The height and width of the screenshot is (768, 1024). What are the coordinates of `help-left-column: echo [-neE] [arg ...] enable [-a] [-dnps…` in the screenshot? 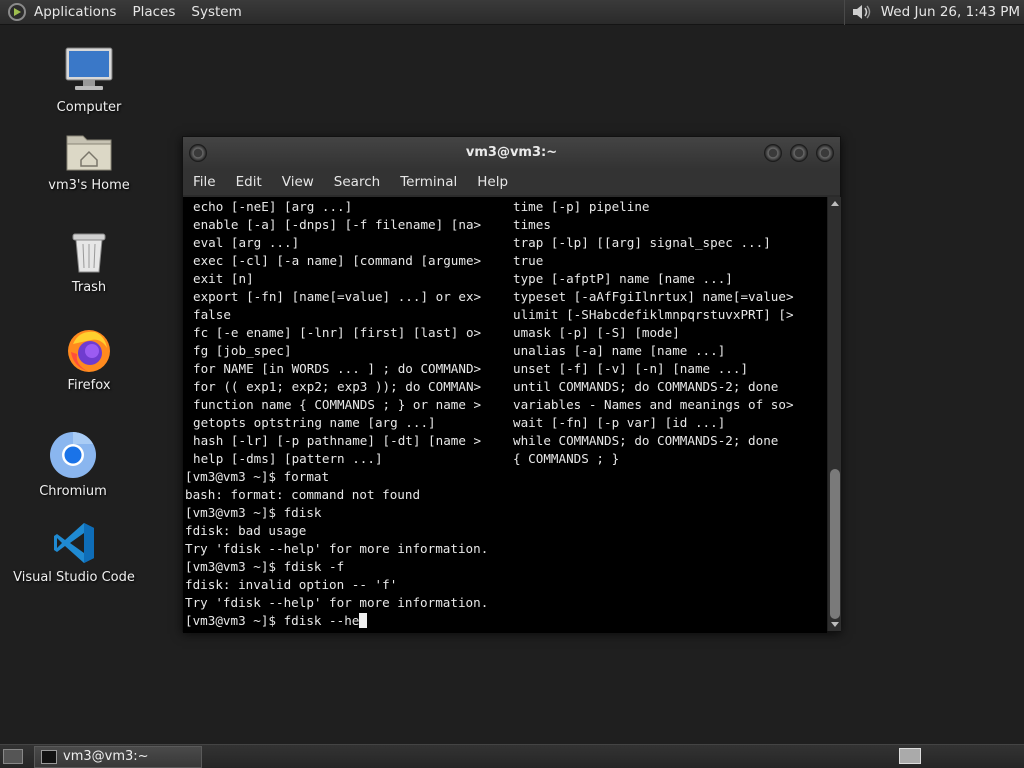 It's located at (353, 333).